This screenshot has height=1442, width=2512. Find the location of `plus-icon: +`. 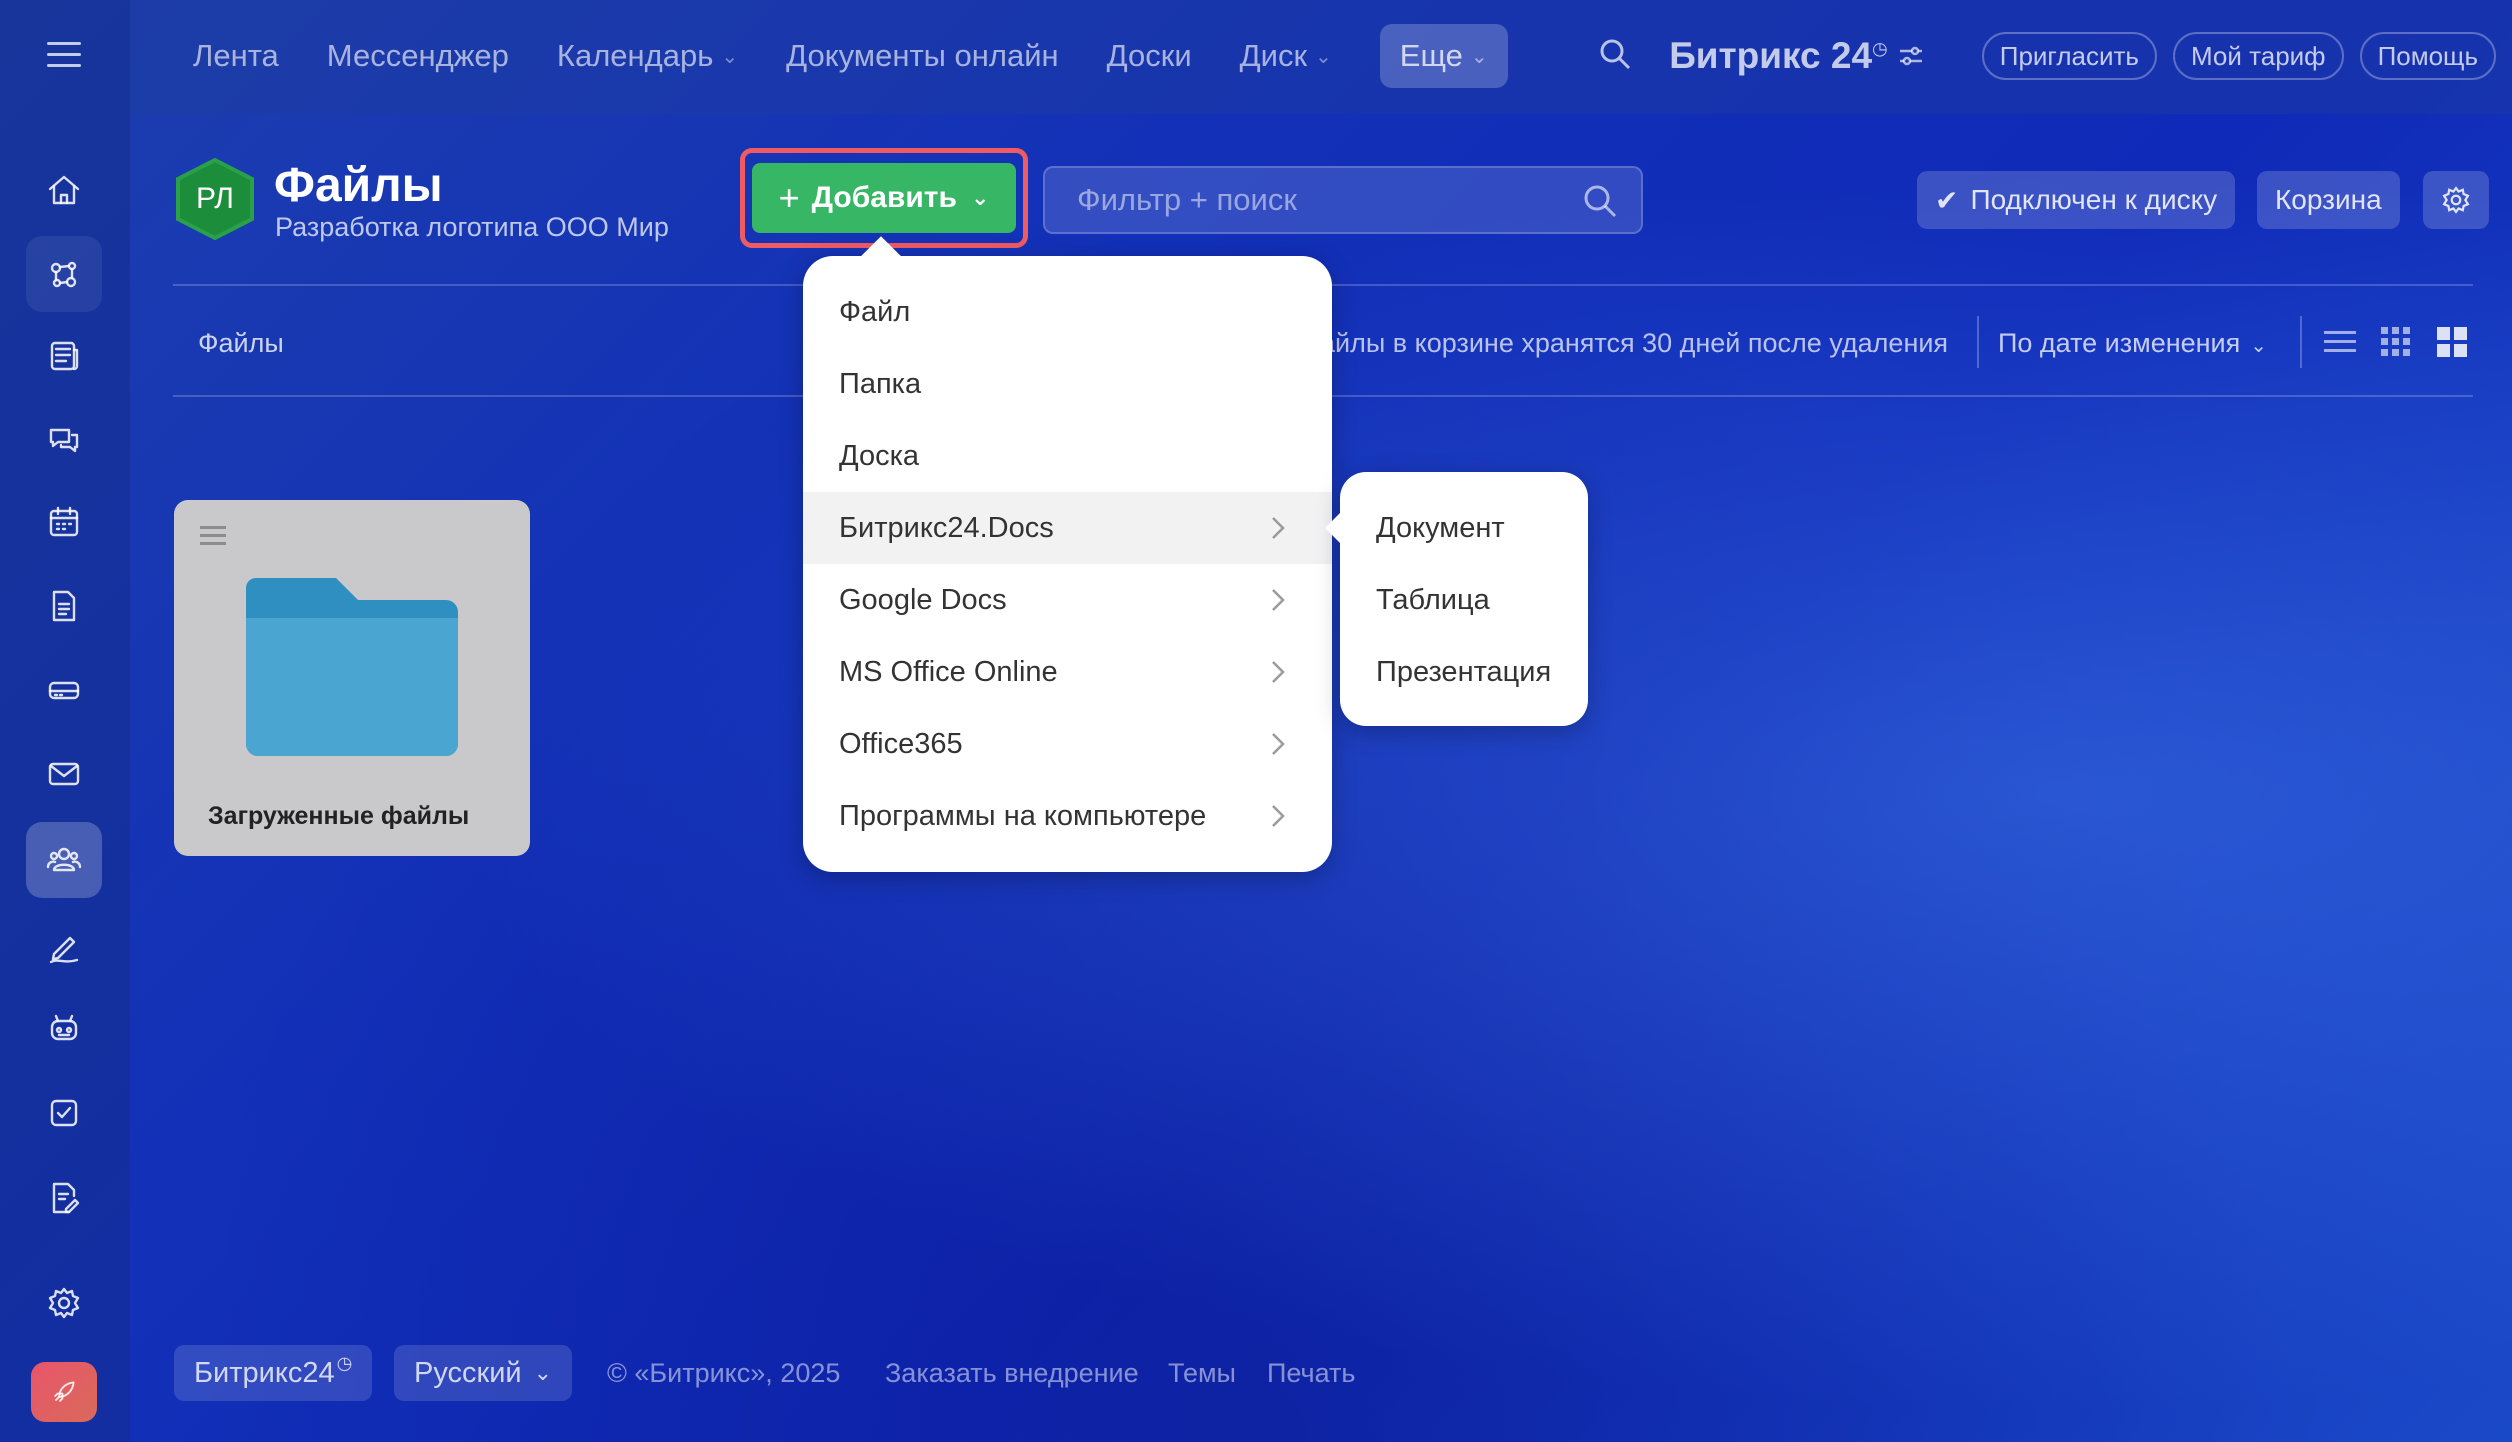

plus-icon: + is located at coordinates (789, 197).